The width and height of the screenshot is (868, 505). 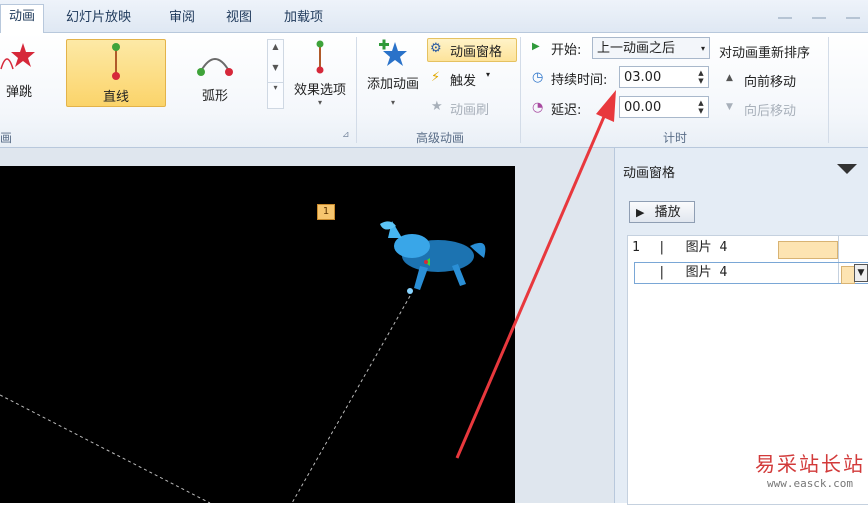 What do you see at coordinates (6, 138) in the screenshot?
I see `group-label-animation: 画` at bounding box center [6, 138].